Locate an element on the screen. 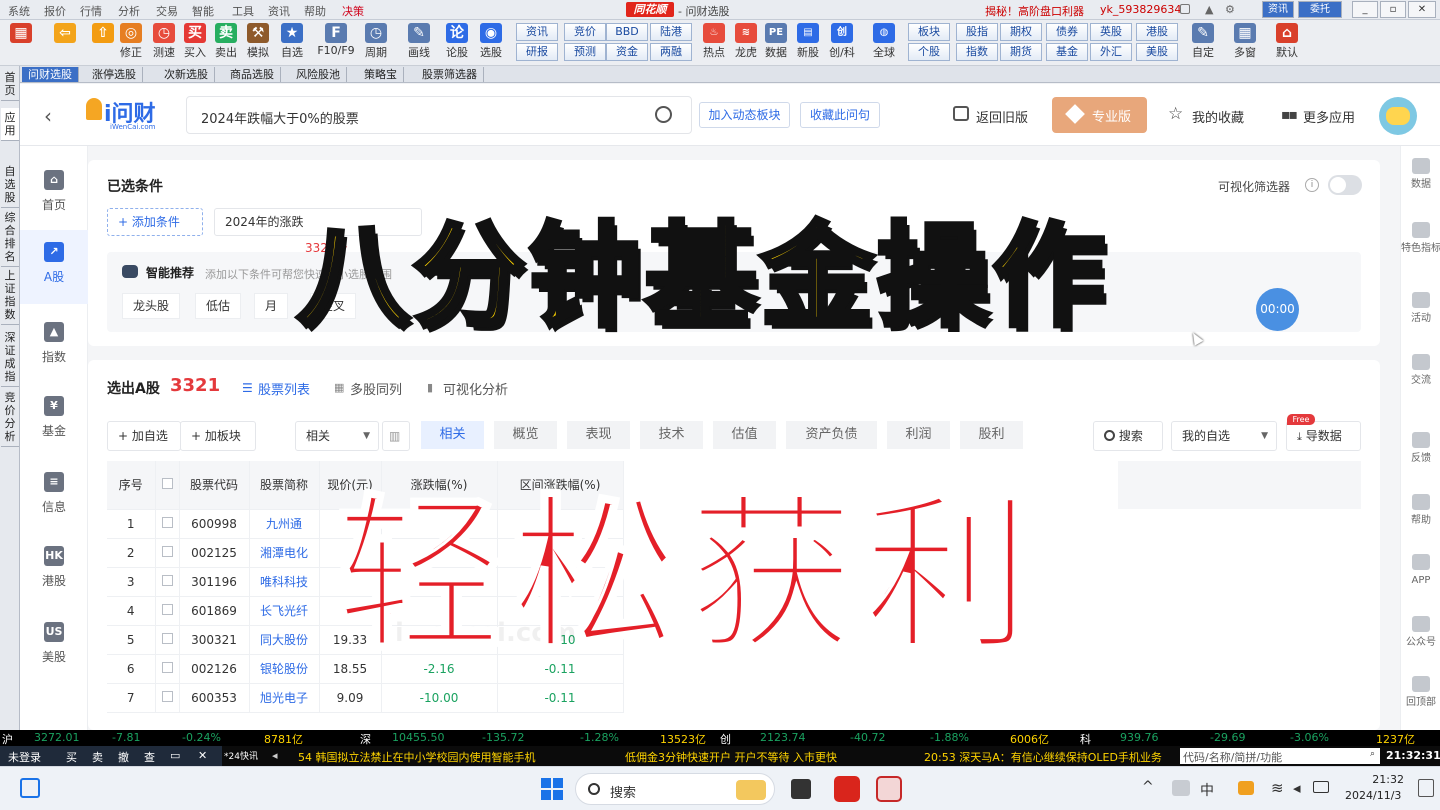 This screenshot has width=1440, height=810. buy-link: 买 is located at coordinates (71, 757).